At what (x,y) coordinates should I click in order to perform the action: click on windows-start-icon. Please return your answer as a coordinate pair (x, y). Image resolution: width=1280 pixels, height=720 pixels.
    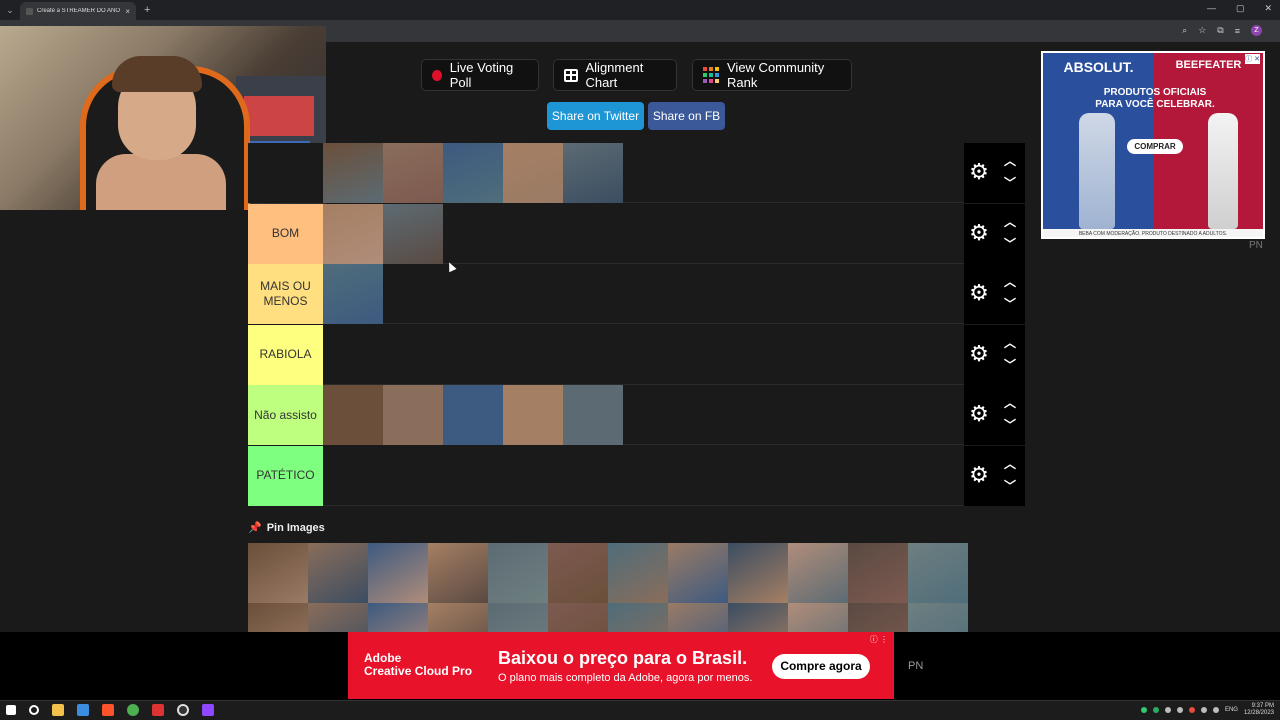
    Looking at the image, I should click on (11, 710).